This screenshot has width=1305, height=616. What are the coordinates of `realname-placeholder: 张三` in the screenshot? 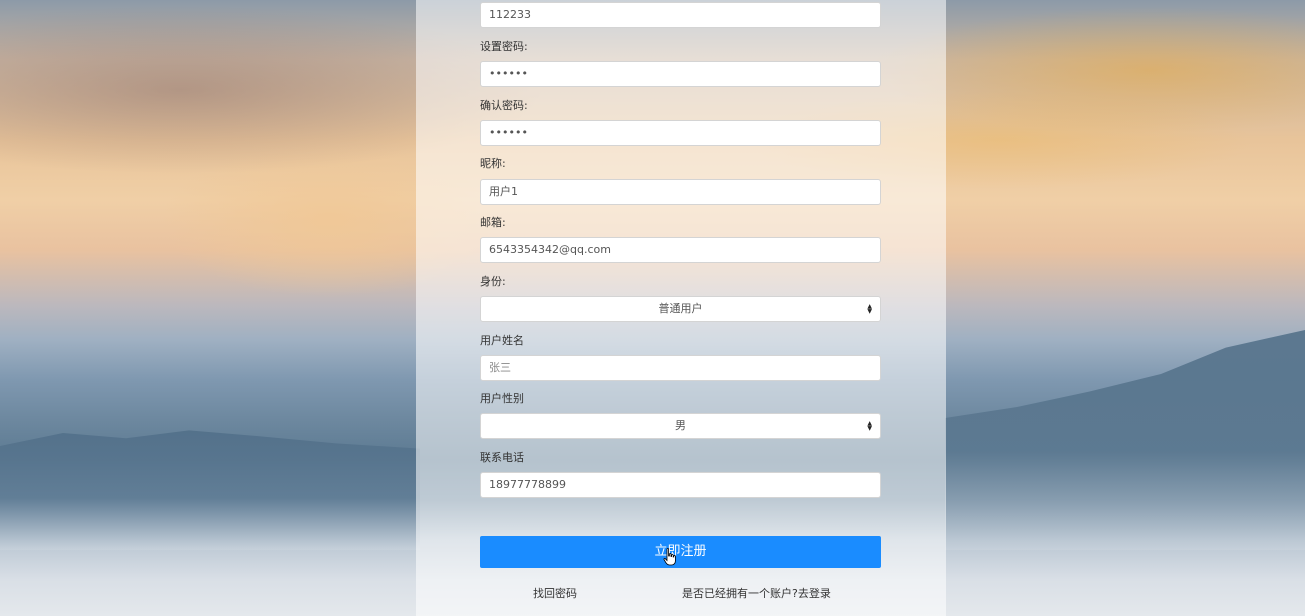 It's located at (500, 367).